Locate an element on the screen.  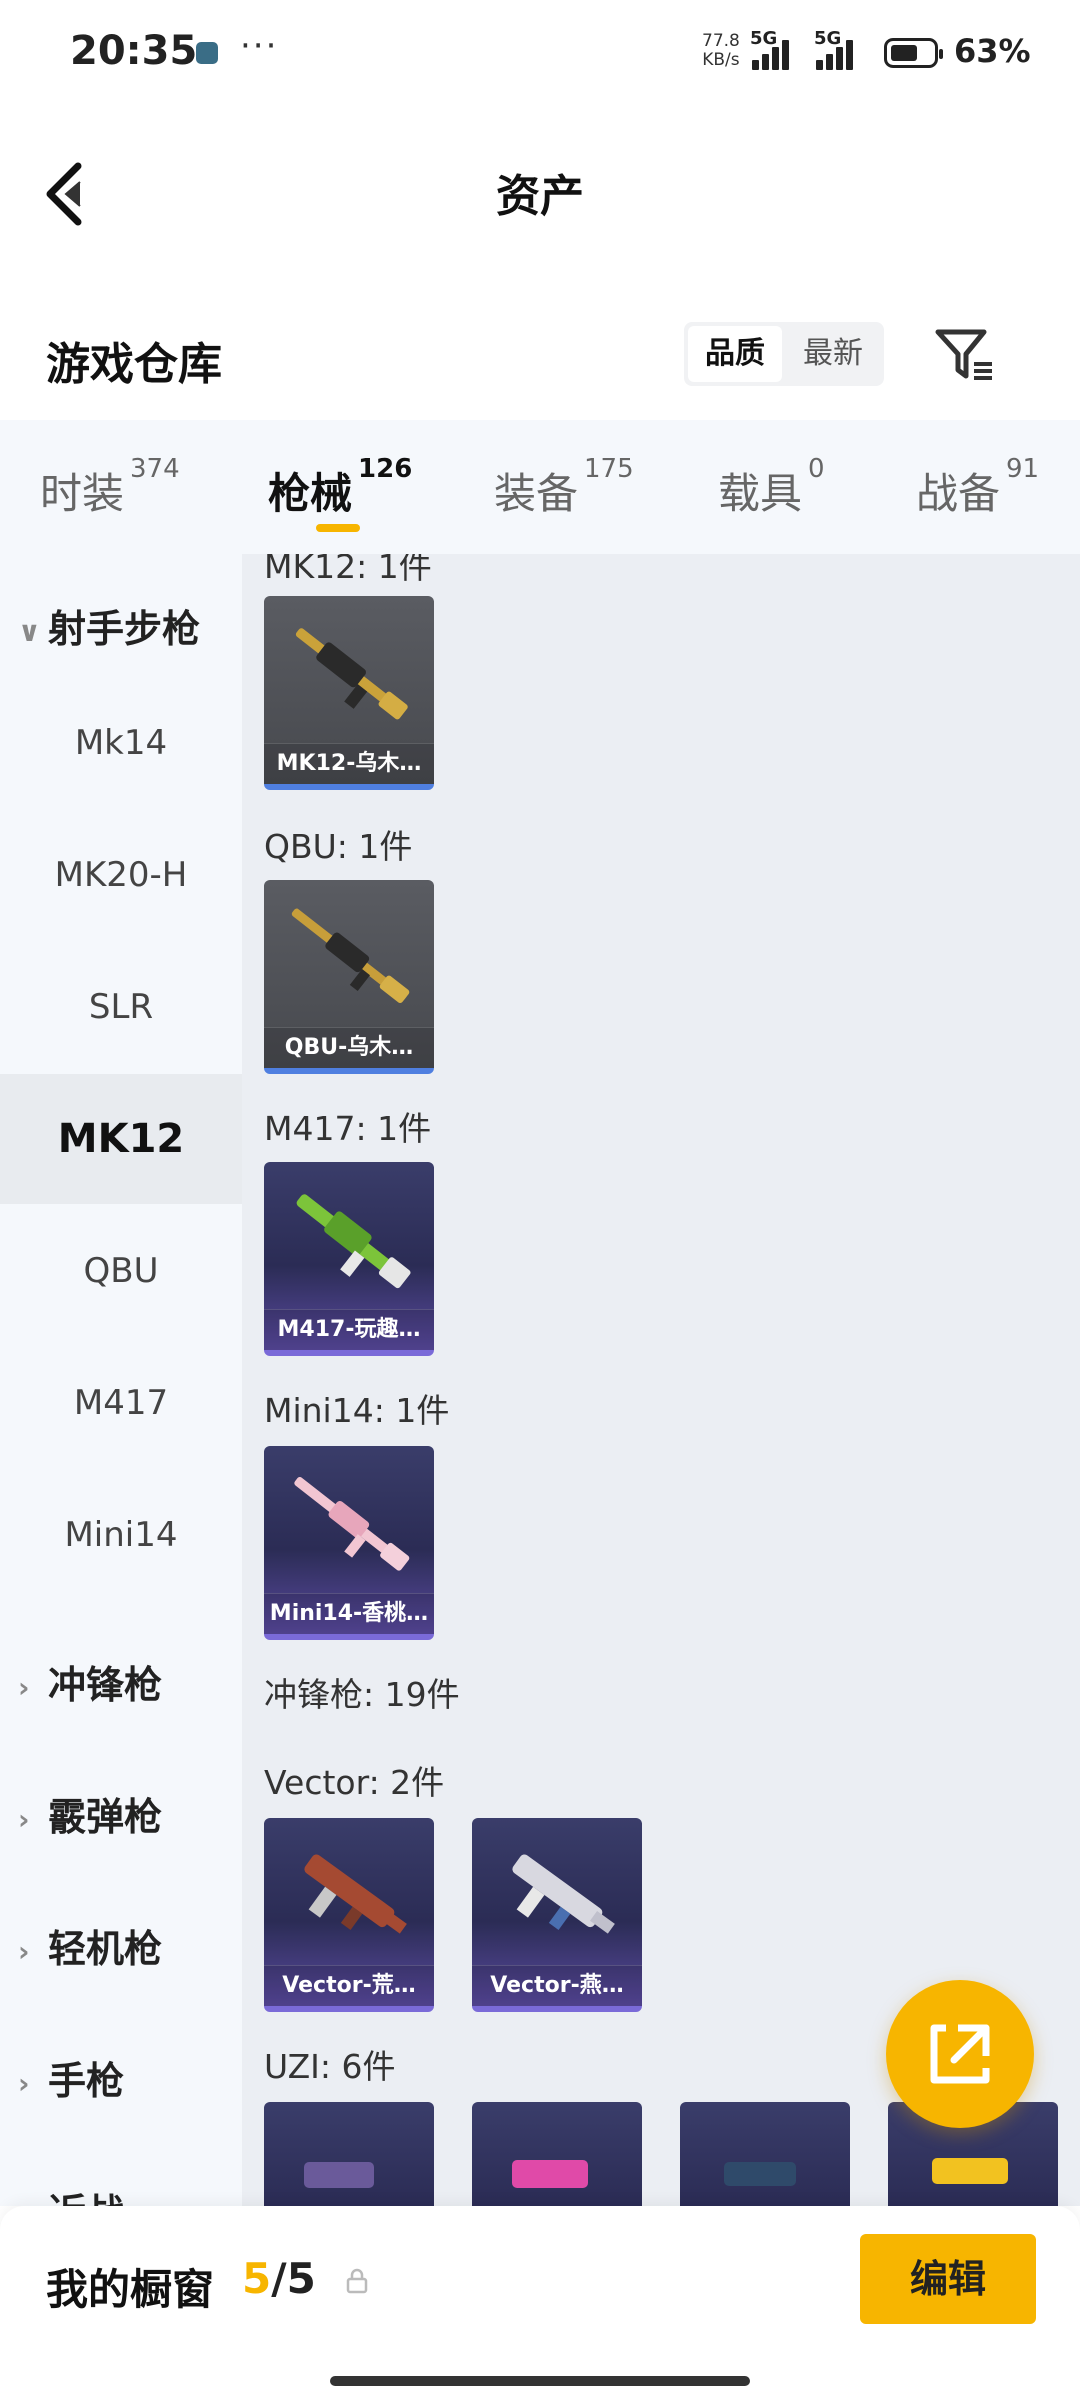
showcase-bar: 我的橱窗 5/5 编辑 is located at coordinates (540, 2303).